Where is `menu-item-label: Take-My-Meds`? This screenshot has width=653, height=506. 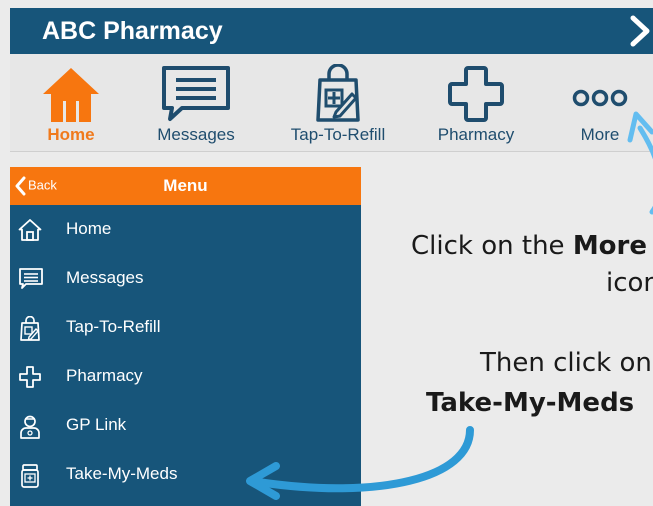
menu-item-label: Take-My-Meds is located at coordinates (122, 473).